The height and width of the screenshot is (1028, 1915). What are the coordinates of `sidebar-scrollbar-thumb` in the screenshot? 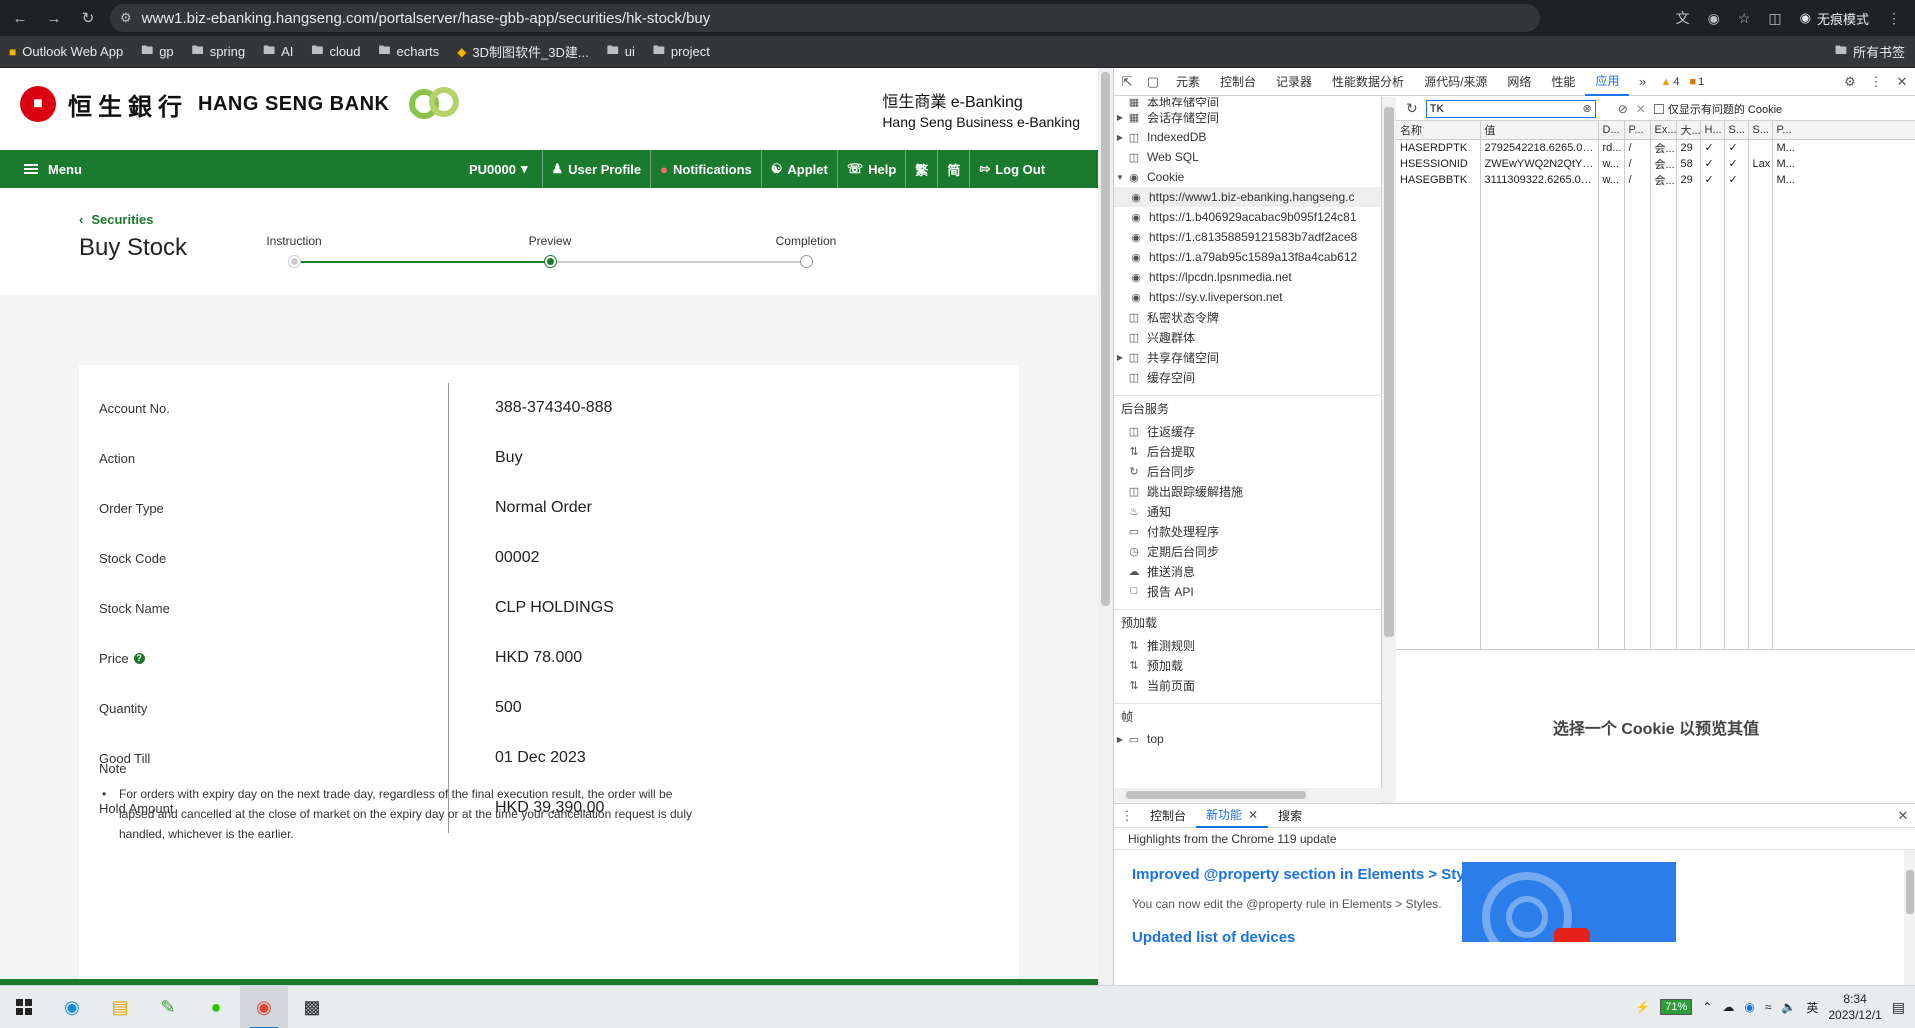 It's located at (1389, 372).